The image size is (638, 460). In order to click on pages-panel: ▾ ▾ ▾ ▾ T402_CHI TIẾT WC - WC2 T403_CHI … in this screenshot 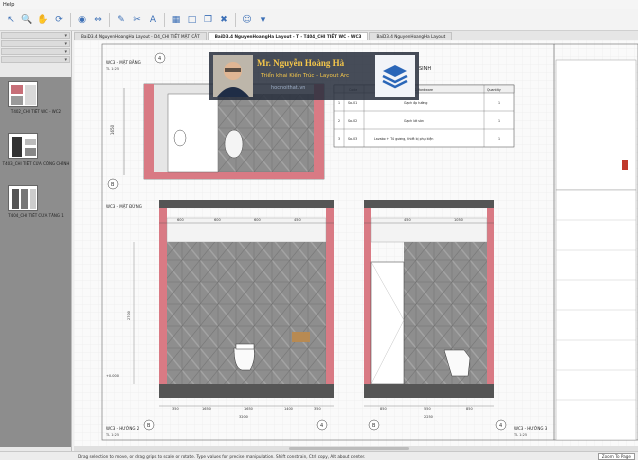, I will do `click(36, 241)`.